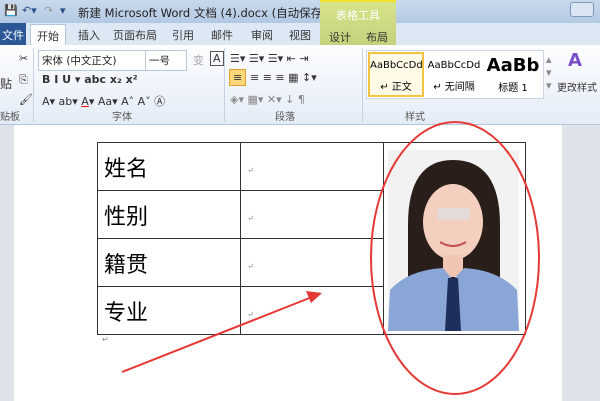 Image resolution: width=600 pixels, height=401 pixels. Describe the element at coordinates (217, 334) in the screenshot. I see `annotation-arrow` at that location.